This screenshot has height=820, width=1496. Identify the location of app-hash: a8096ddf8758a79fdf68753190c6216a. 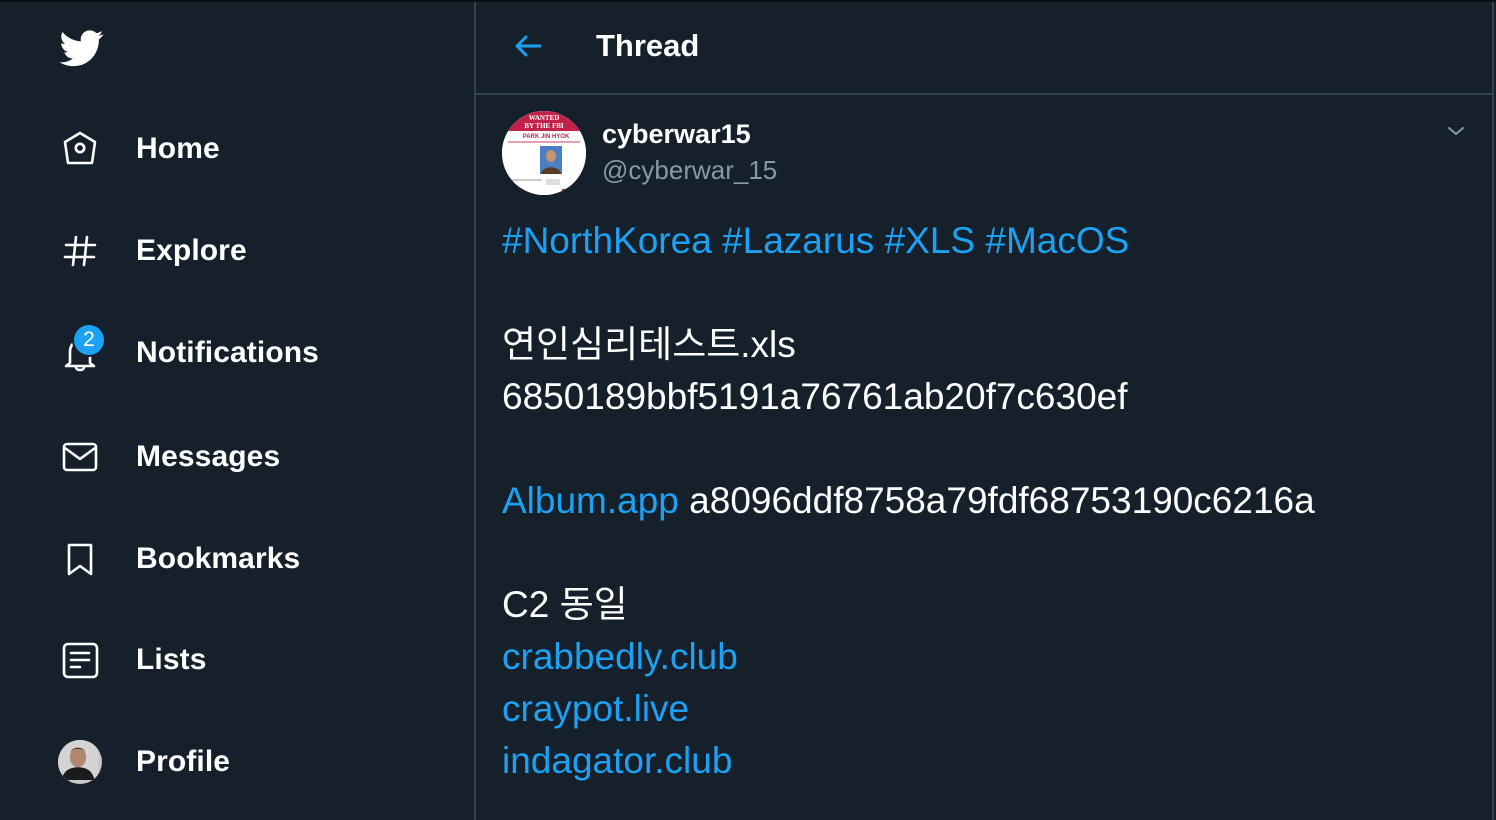
(1002, 500).